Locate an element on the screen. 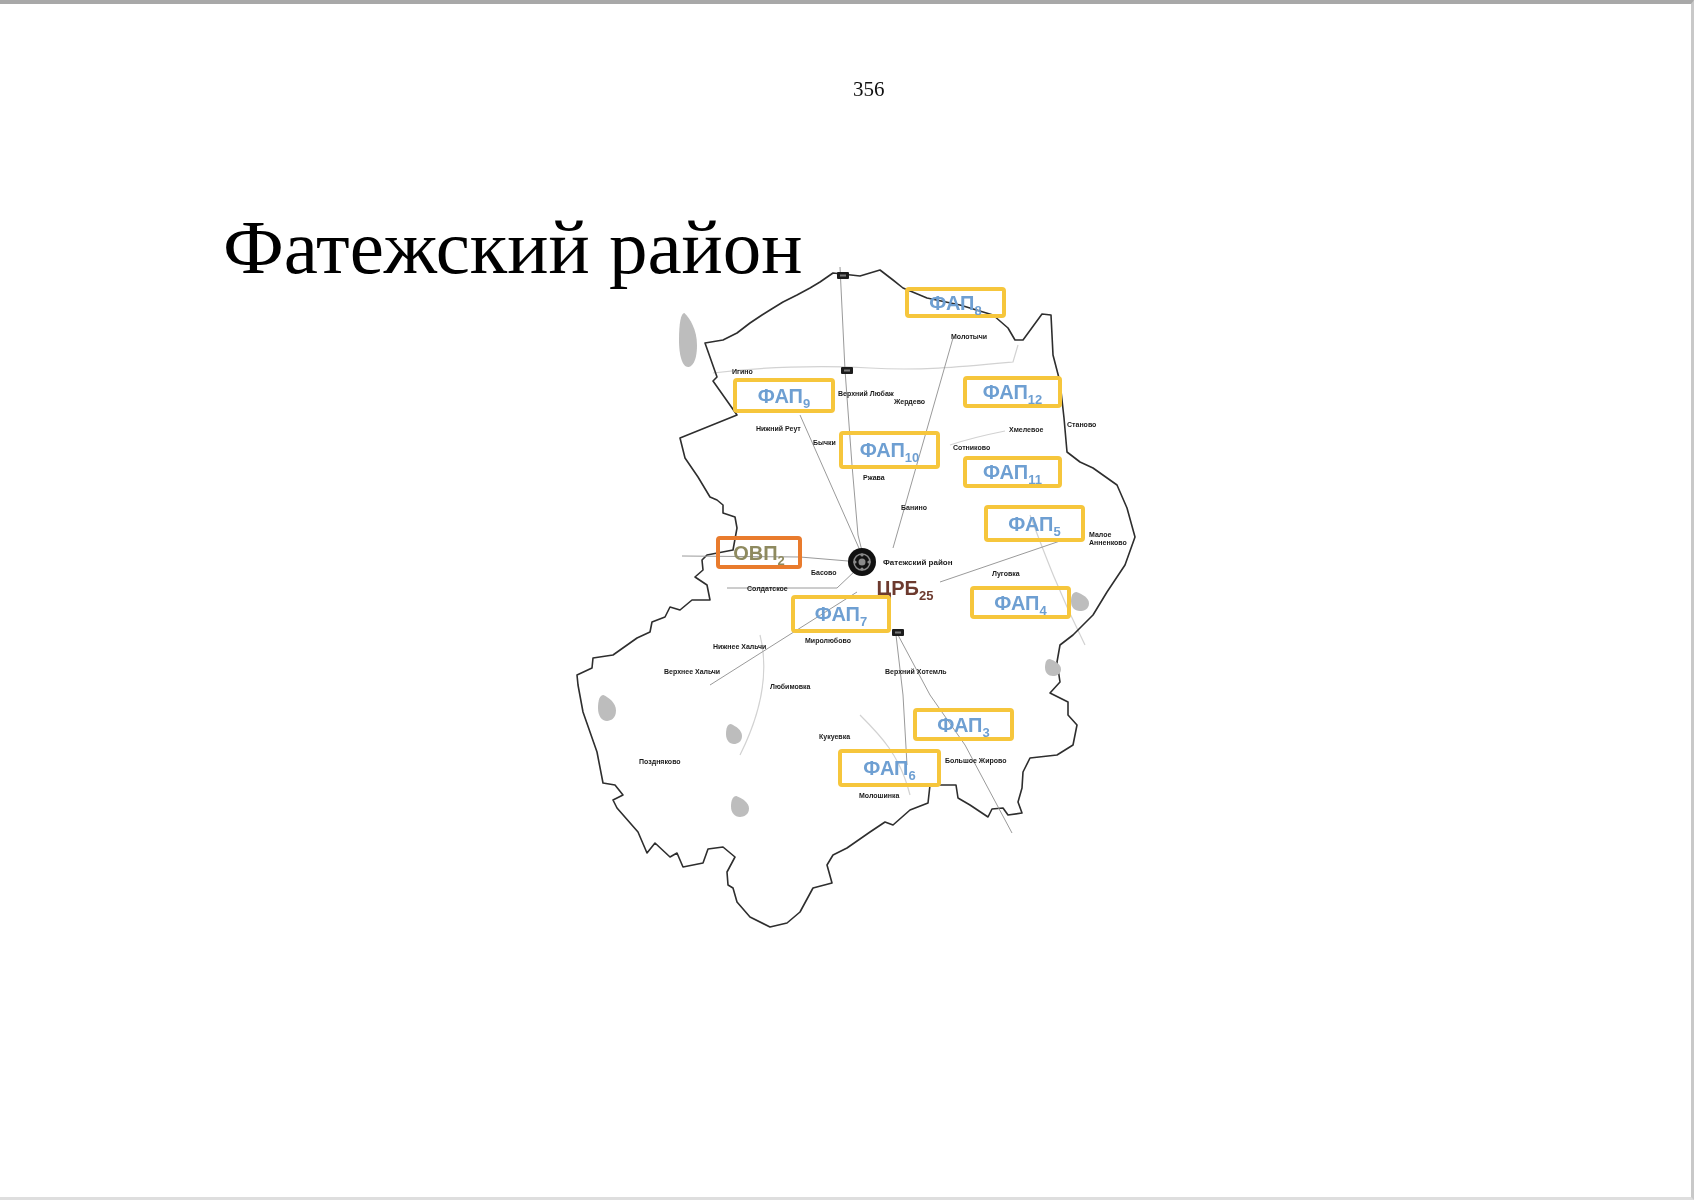 The image size is (1694, 1200). facility-label: ФАП$_{10}$ is located at coordinates (889, 450).